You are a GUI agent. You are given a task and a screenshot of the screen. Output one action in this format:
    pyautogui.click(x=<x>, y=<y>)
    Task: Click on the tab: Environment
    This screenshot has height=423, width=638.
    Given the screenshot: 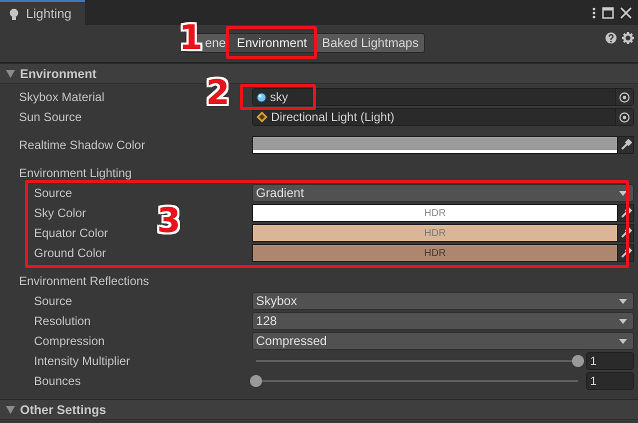 What is the action you would take?
    pyautogui.click(x=272, y=43)
    